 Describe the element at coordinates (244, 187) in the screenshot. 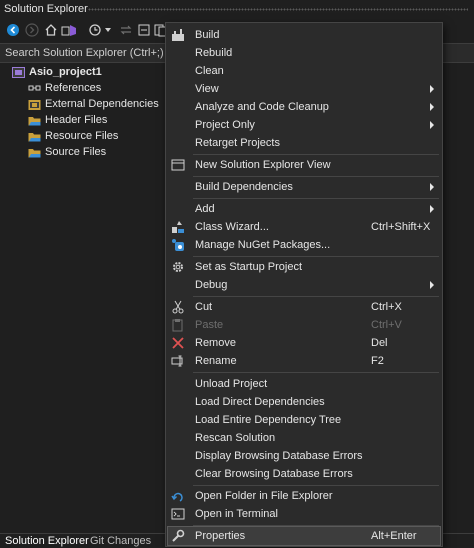

I see `menu-item-label: Build Dependencies` at that location.